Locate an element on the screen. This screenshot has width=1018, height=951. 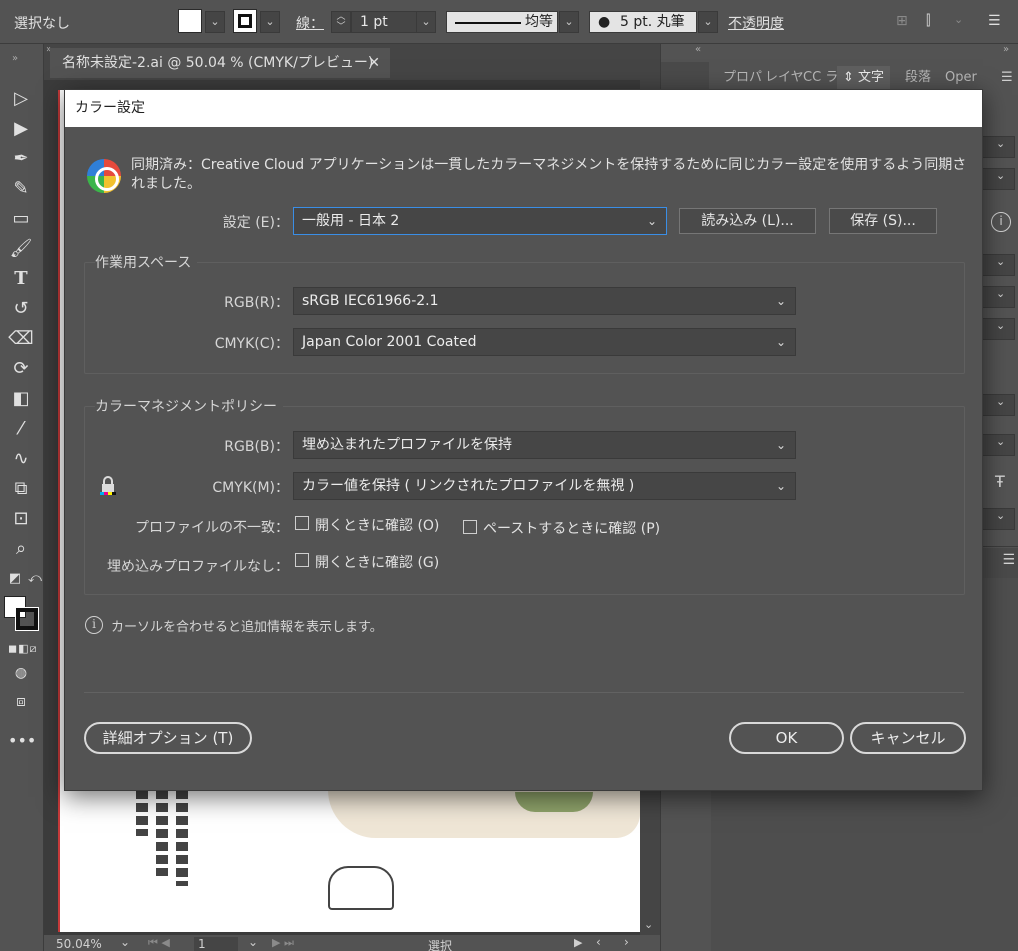
curvature-tool-icon: ✎ is located at coordinates (21, 189).